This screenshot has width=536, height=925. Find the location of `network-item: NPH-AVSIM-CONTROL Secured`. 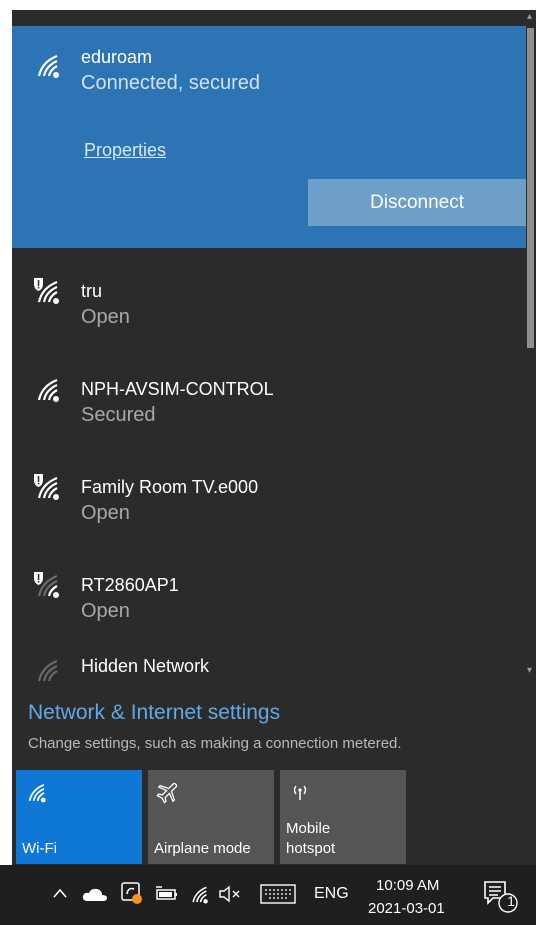

network-item: NPH-AVSIM-CONTROL Secured is located at coordinates (269, 395).